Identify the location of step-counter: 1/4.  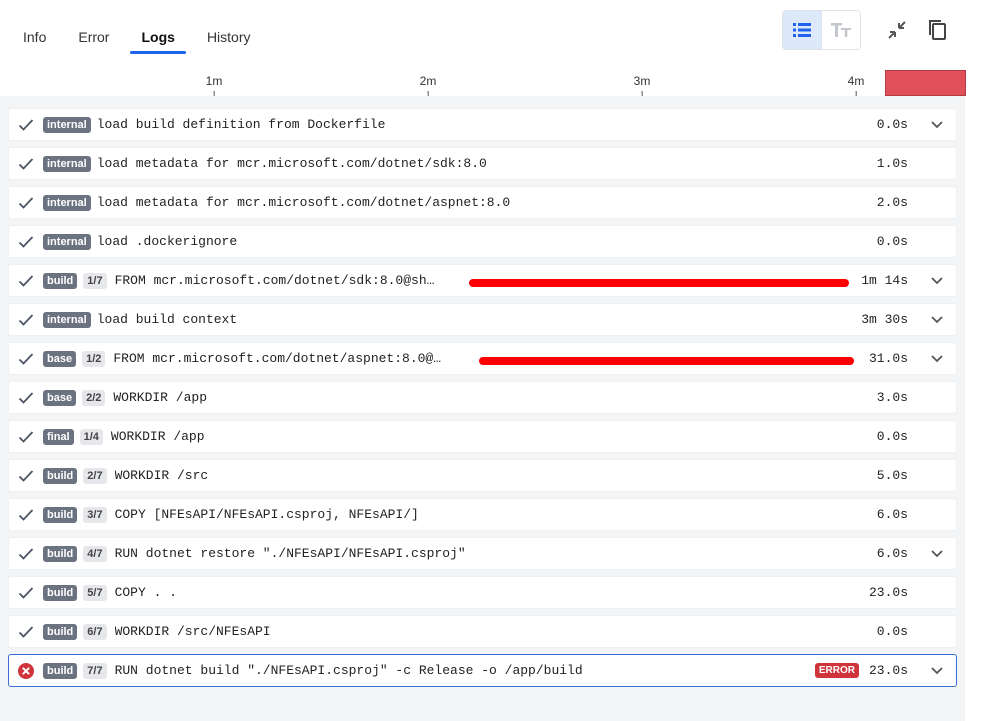
(91, 436).